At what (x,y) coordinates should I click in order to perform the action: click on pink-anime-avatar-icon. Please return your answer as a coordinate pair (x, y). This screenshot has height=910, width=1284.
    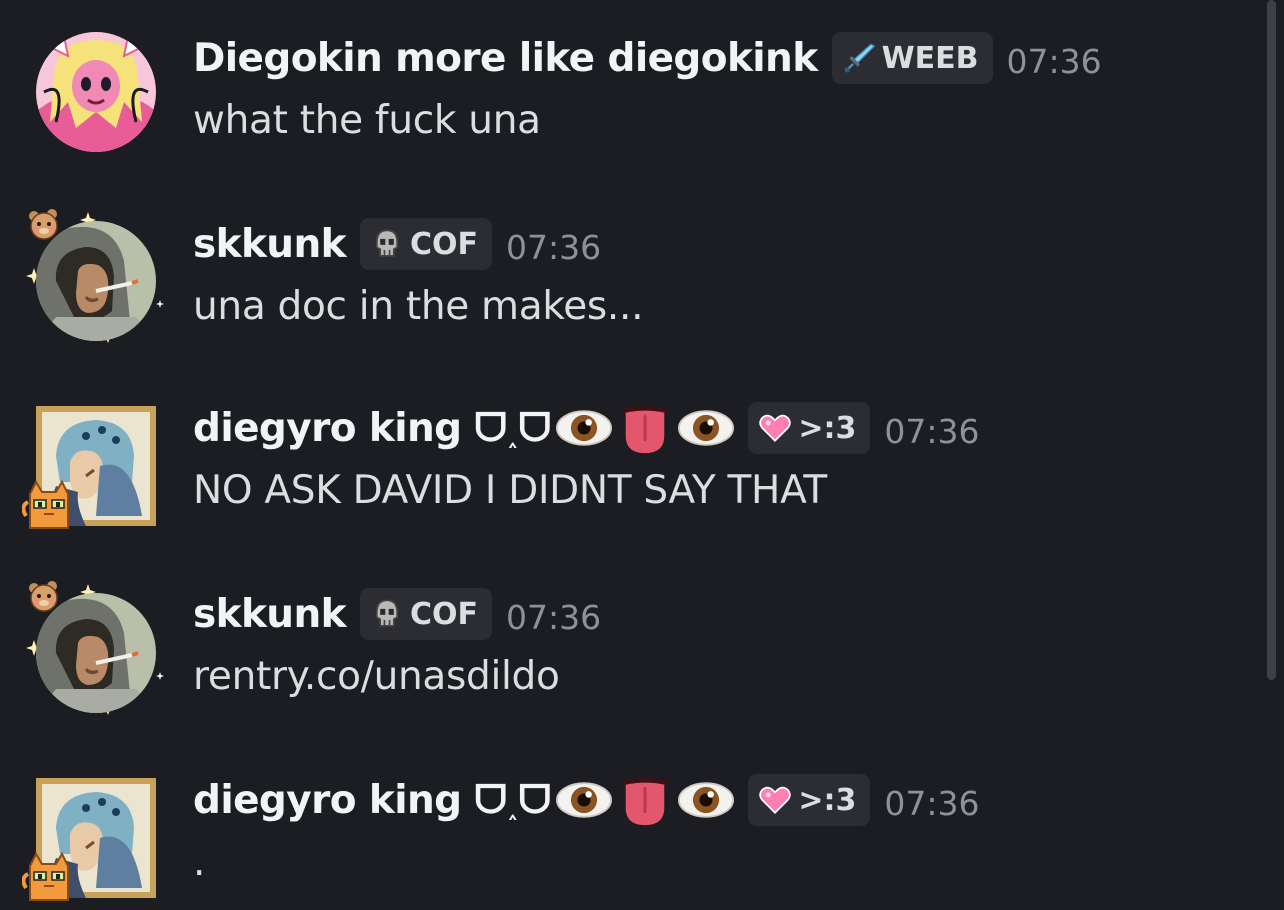
    Looking at the image, I should click on (96, 92).